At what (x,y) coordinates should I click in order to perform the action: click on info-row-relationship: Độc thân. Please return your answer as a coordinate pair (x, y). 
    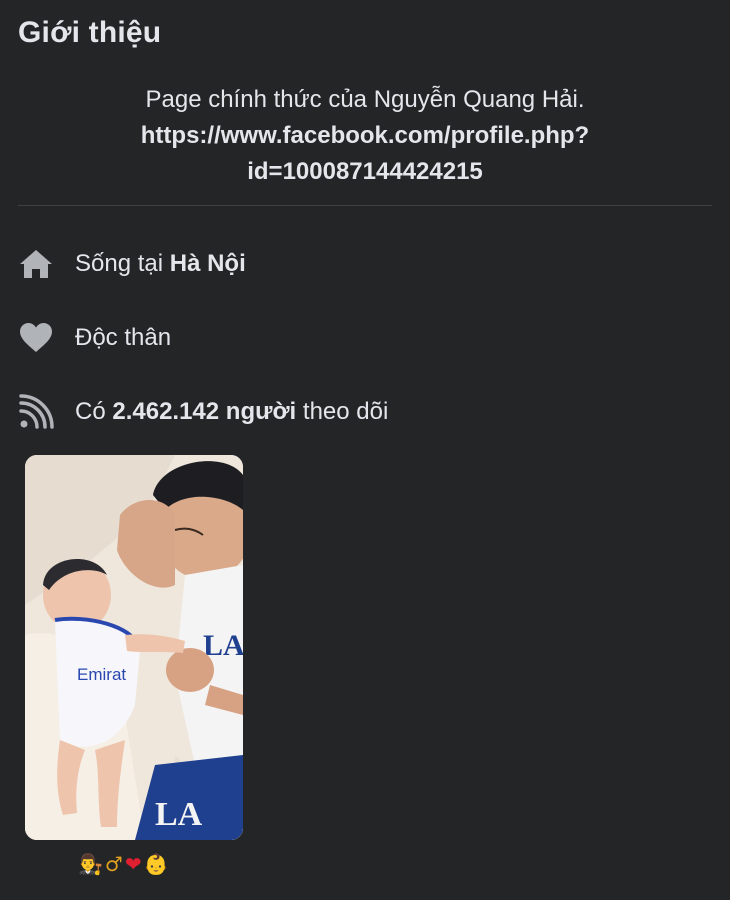
    Looking at the image, I should click on (94, 338).